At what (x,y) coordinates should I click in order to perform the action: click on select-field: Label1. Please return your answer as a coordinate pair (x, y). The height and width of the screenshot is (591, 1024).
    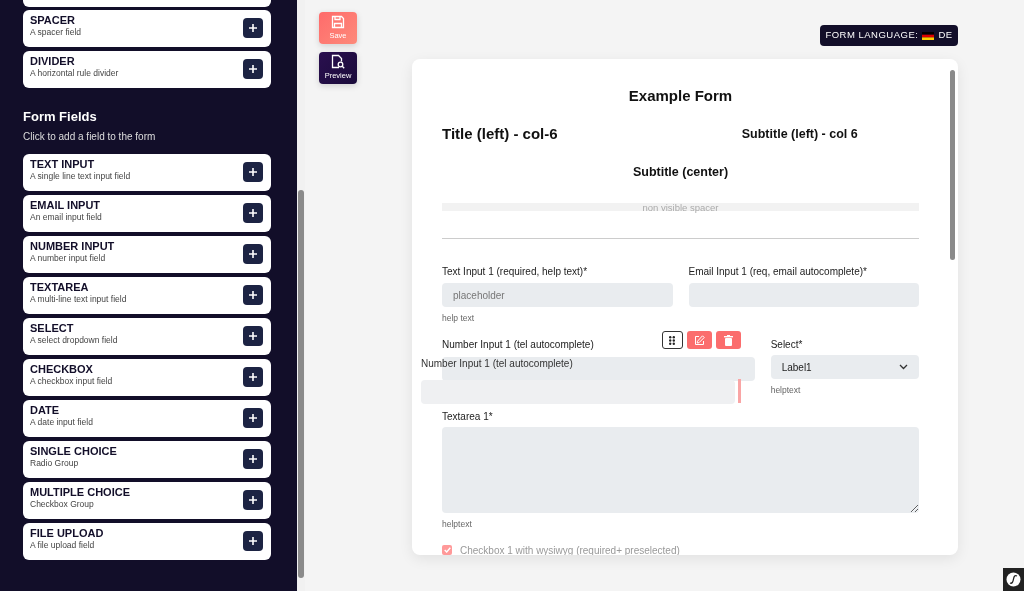
    Looking at the image, I should click on (844, 367).